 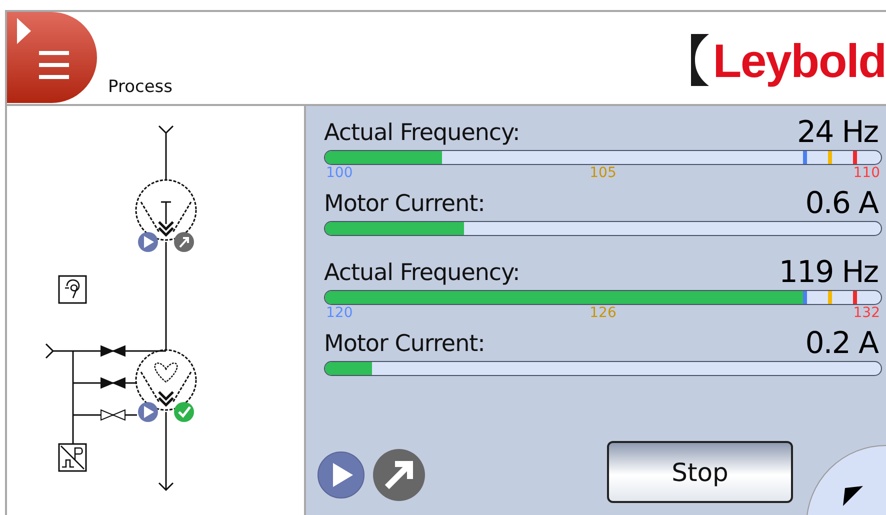 What do you see at coordinates (837, 132) in the screenshot?
I see `reading-value: 24 Hz` at bounding box center [837, 132].